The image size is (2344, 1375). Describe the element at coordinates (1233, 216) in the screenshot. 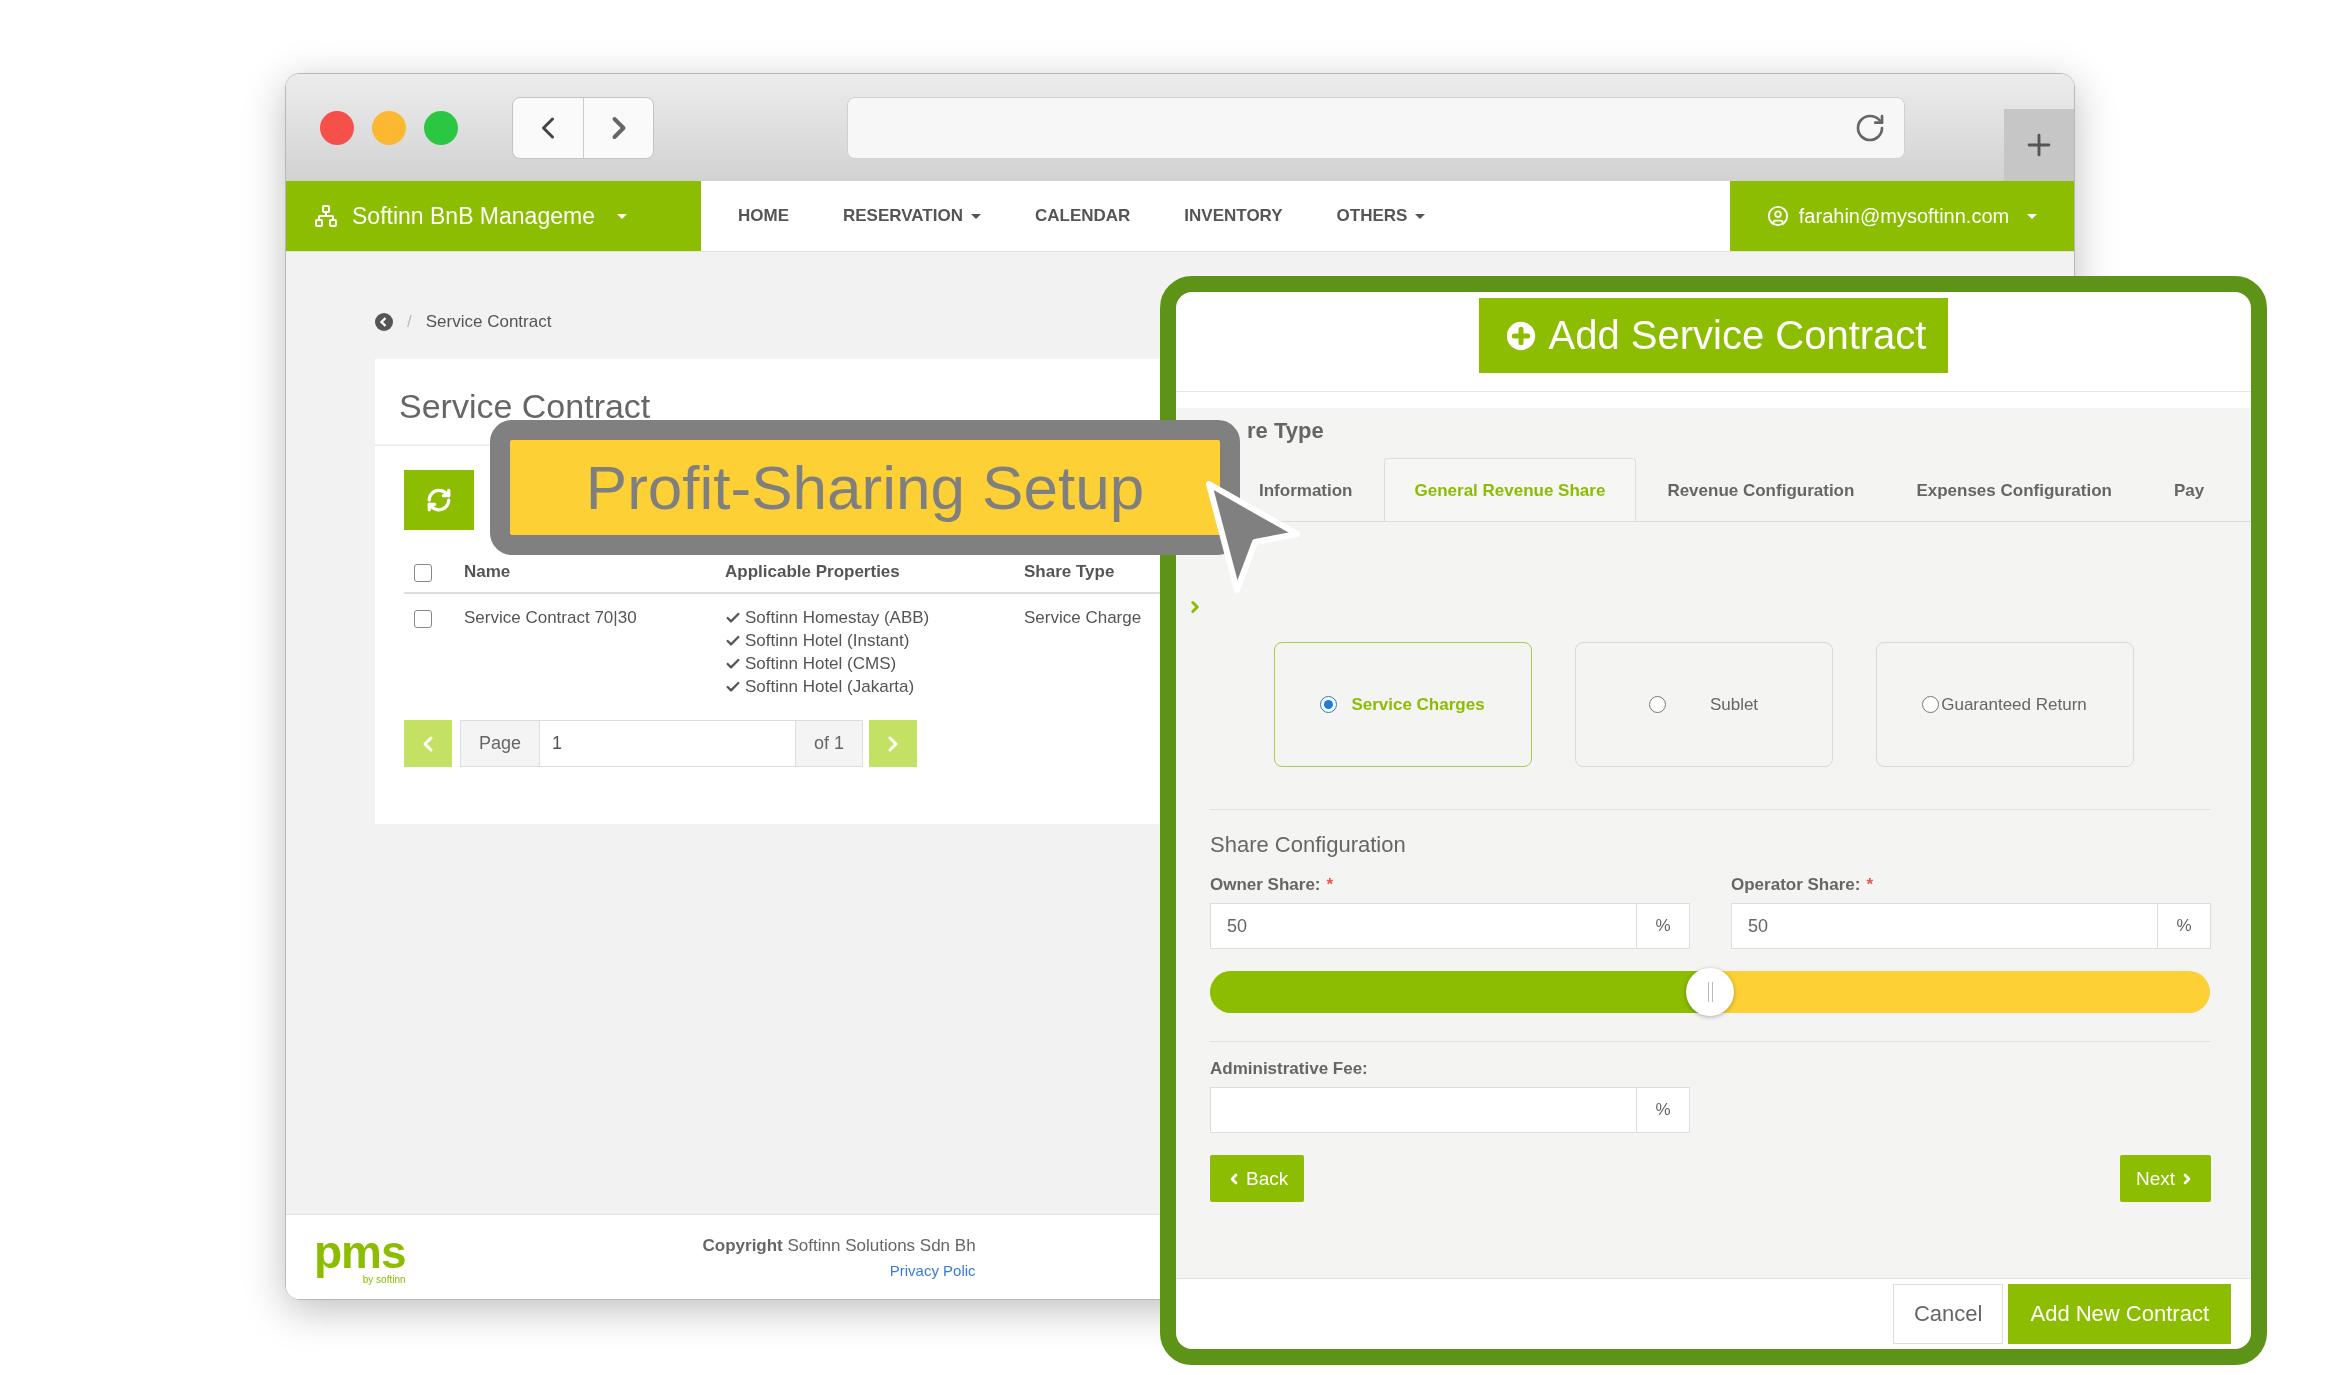

I see `nav-item: INVENTORY` at that location.